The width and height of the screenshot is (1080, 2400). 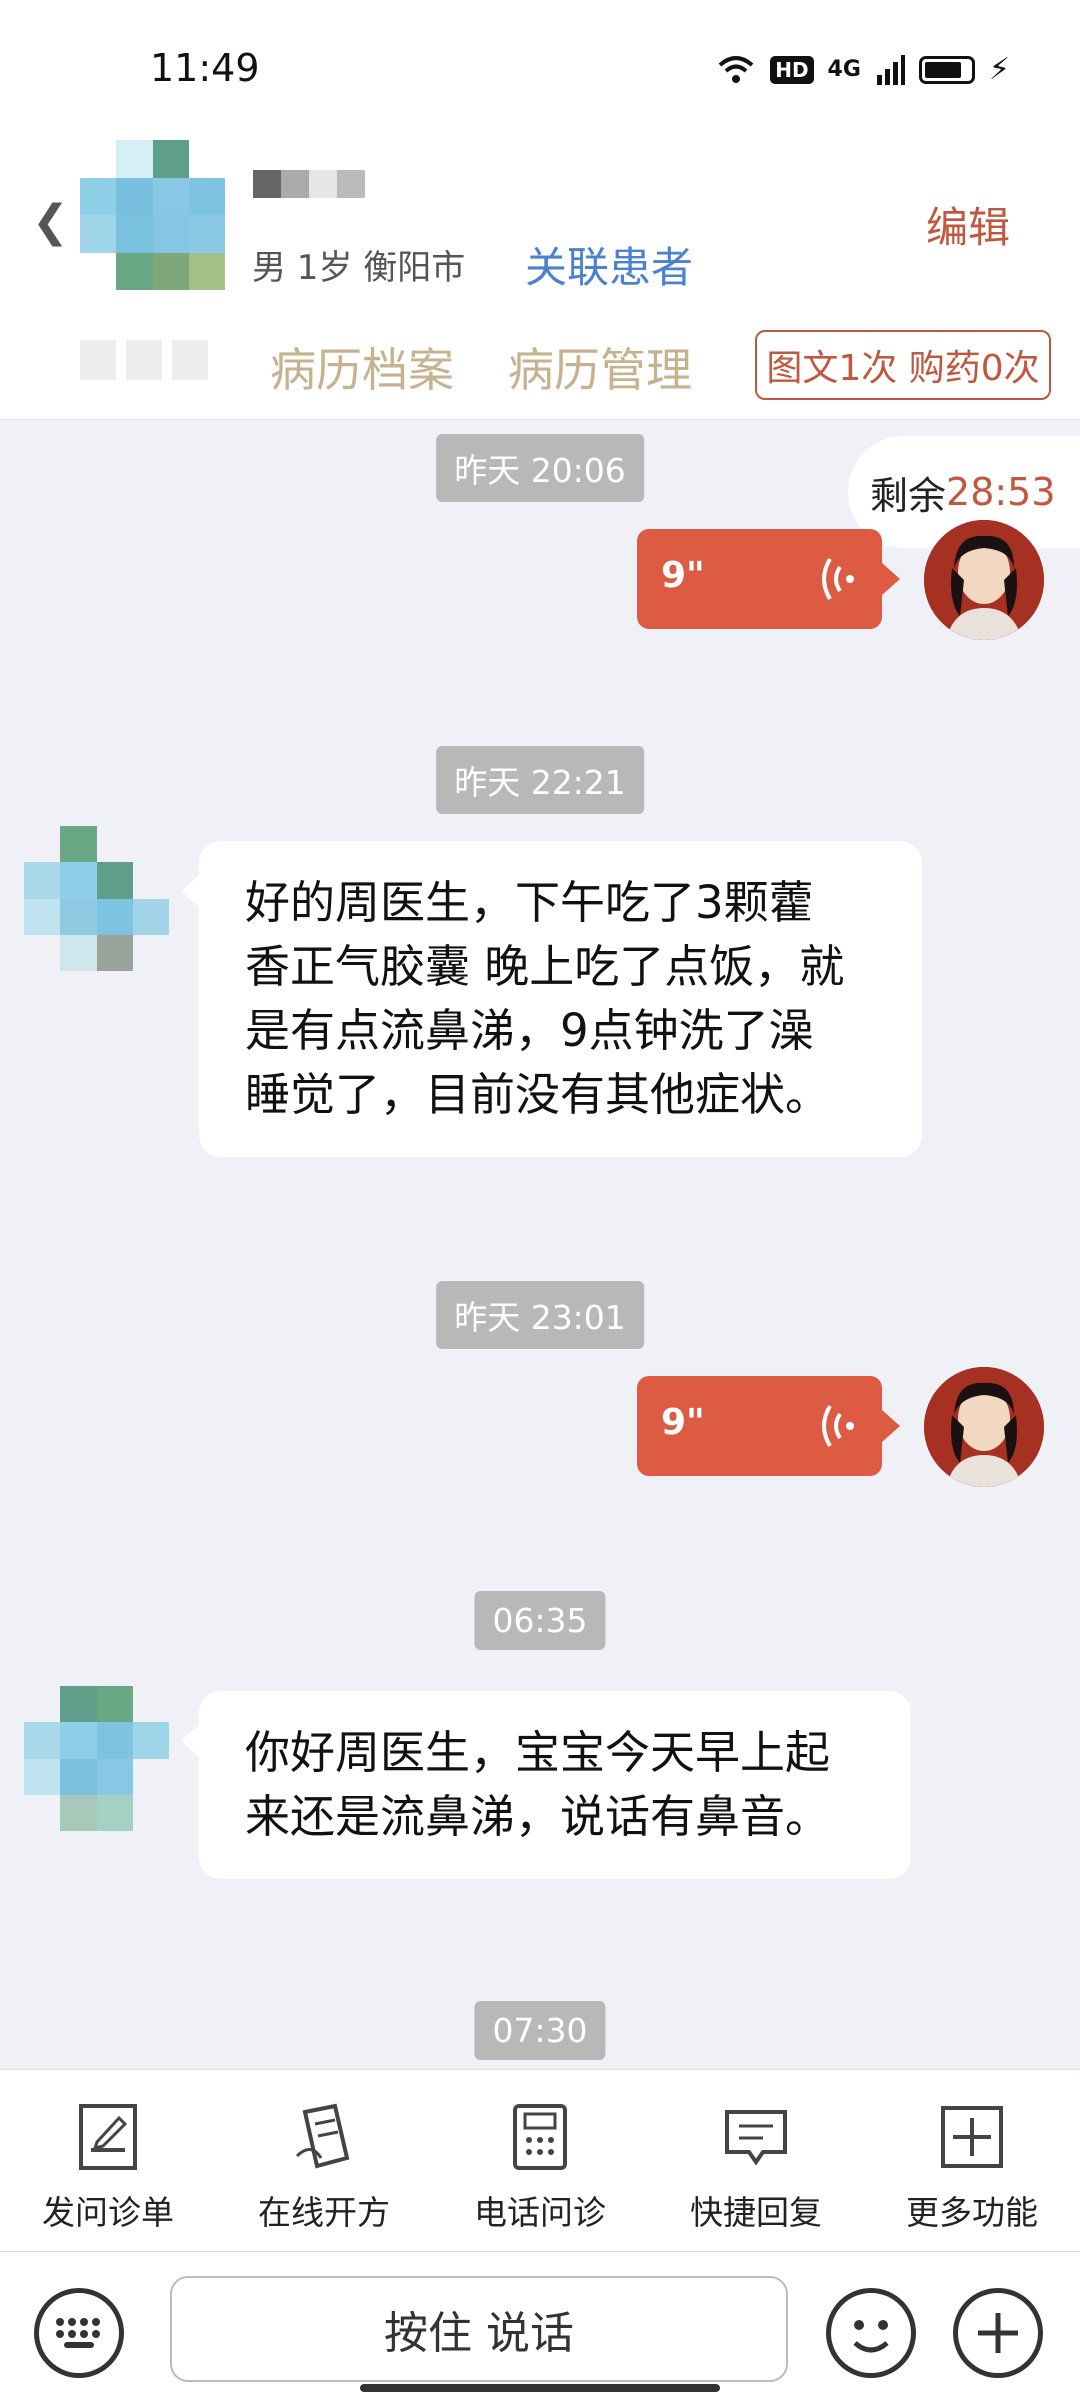 I want to click on emoji-button, so click(x=871, y=2333).